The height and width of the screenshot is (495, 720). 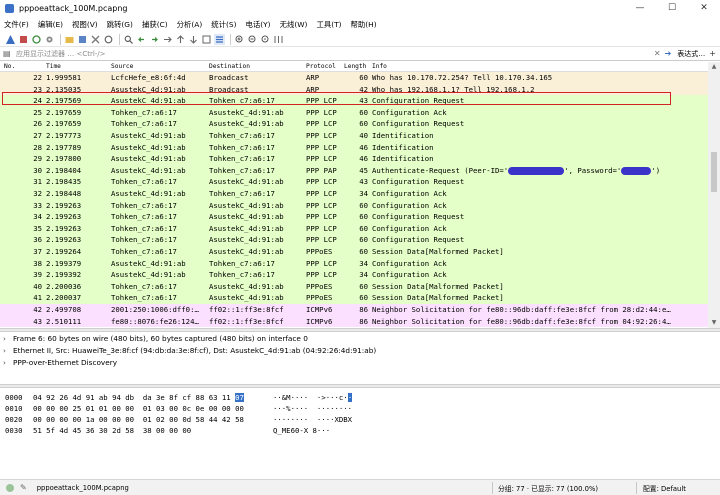 I want to click on packet-destination: Tohken_c7:a6:17, so click(x=242, y=275).